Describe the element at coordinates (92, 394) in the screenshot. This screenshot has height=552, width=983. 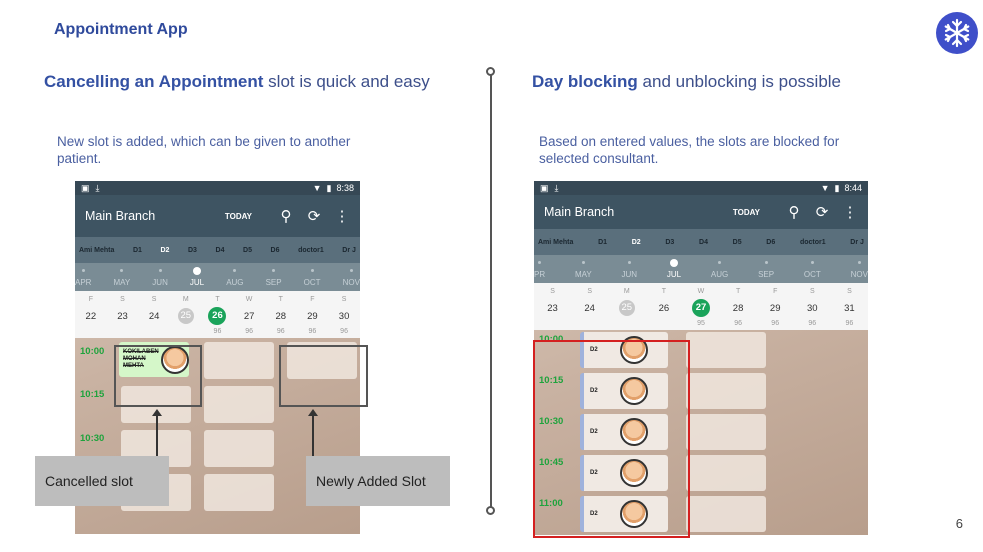
I see `time-label: 10:15` at that location.